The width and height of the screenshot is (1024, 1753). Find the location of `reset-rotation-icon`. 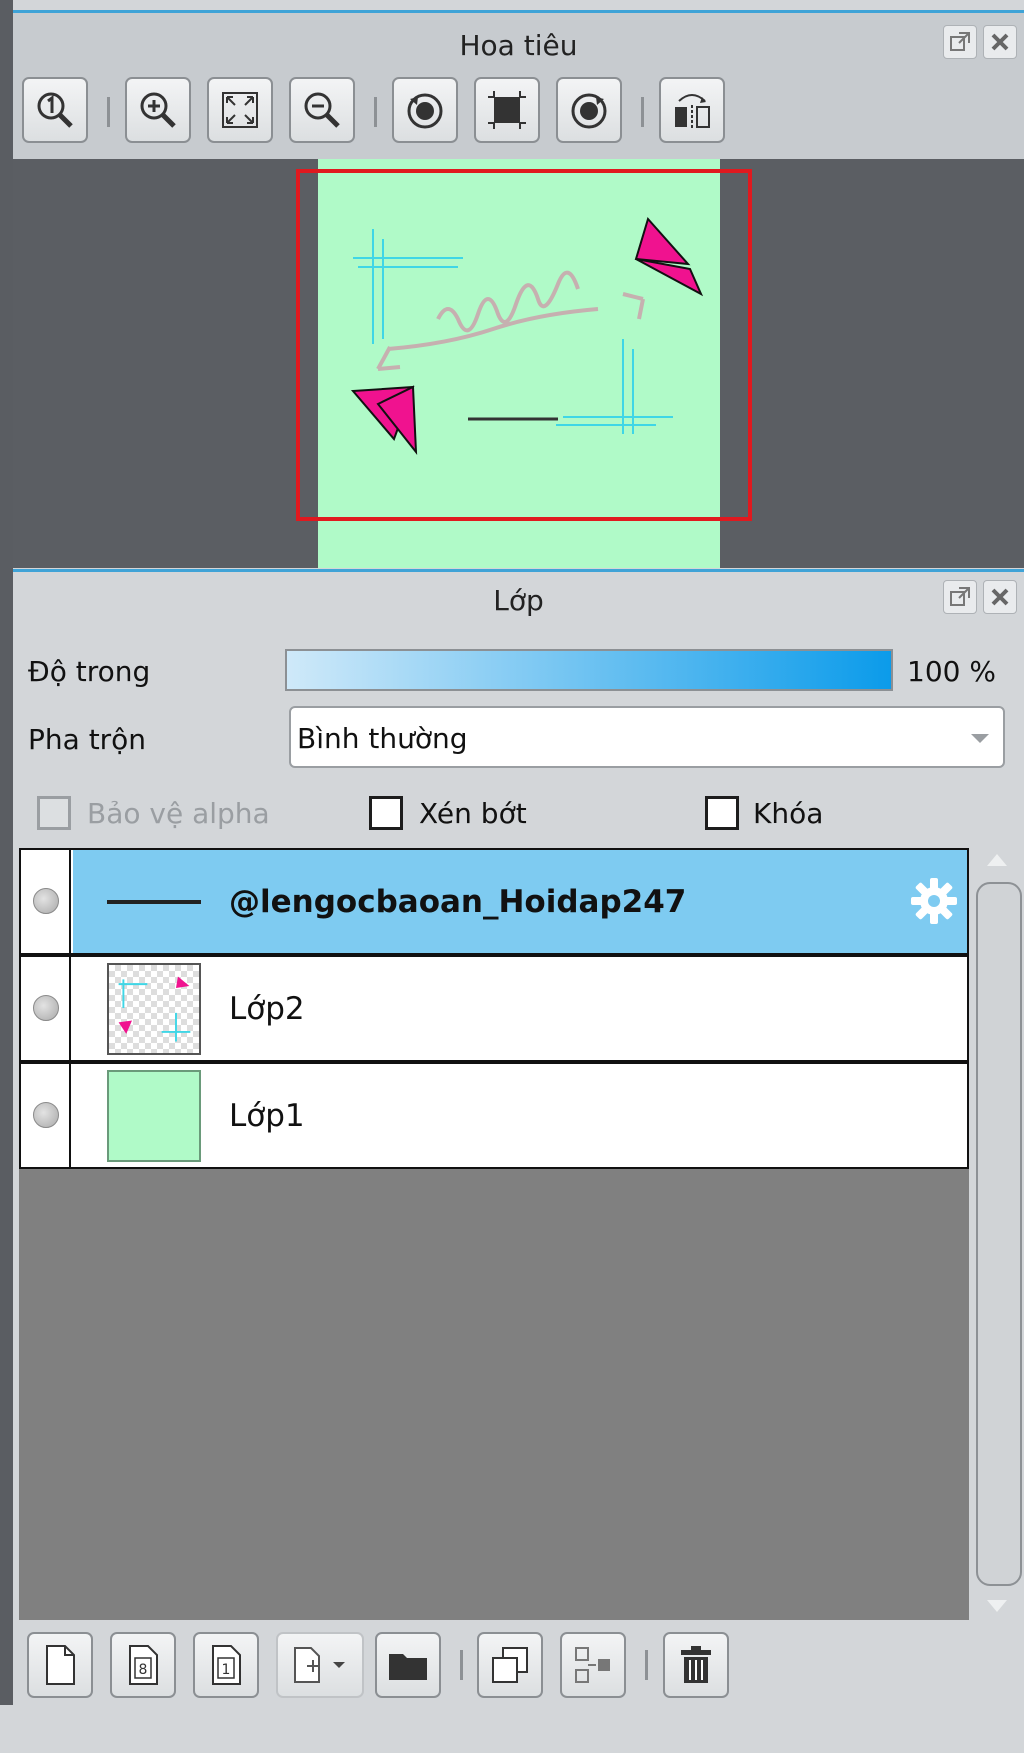

reset-rotation-icon is located at coordinates (507, 110).